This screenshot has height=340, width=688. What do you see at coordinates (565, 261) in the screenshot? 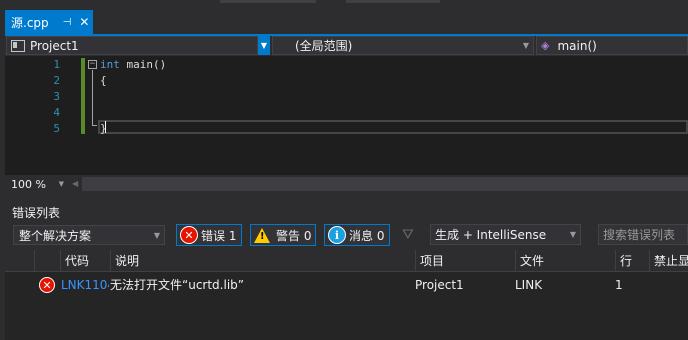
I see `column-header-file: 文件` at bounding box center [565, 261].